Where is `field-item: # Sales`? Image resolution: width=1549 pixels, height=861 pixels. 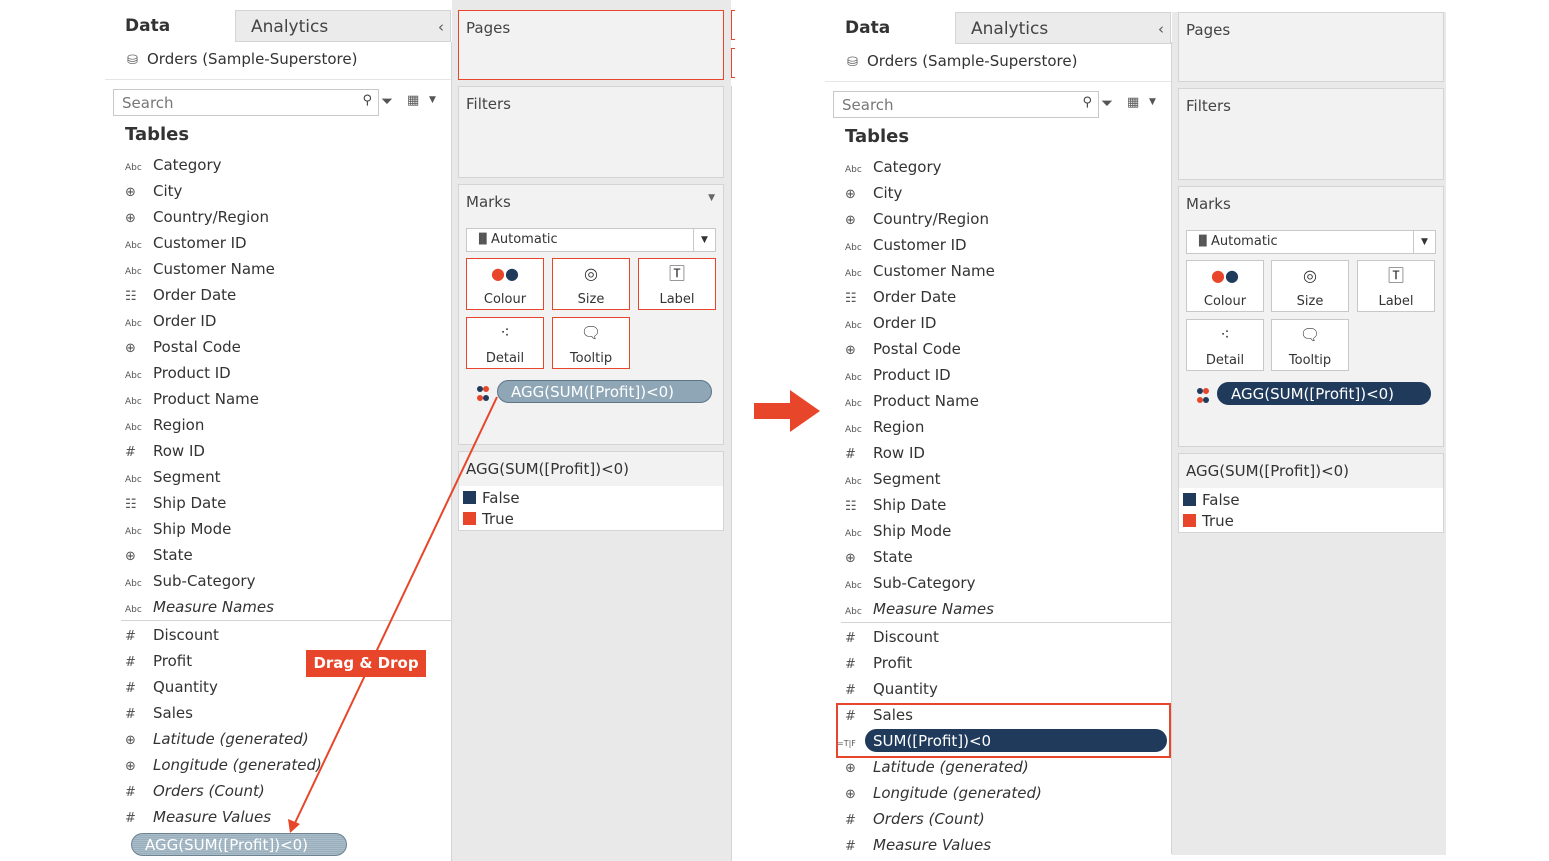
field-item: # Sales is located at coordinates (159, 713).